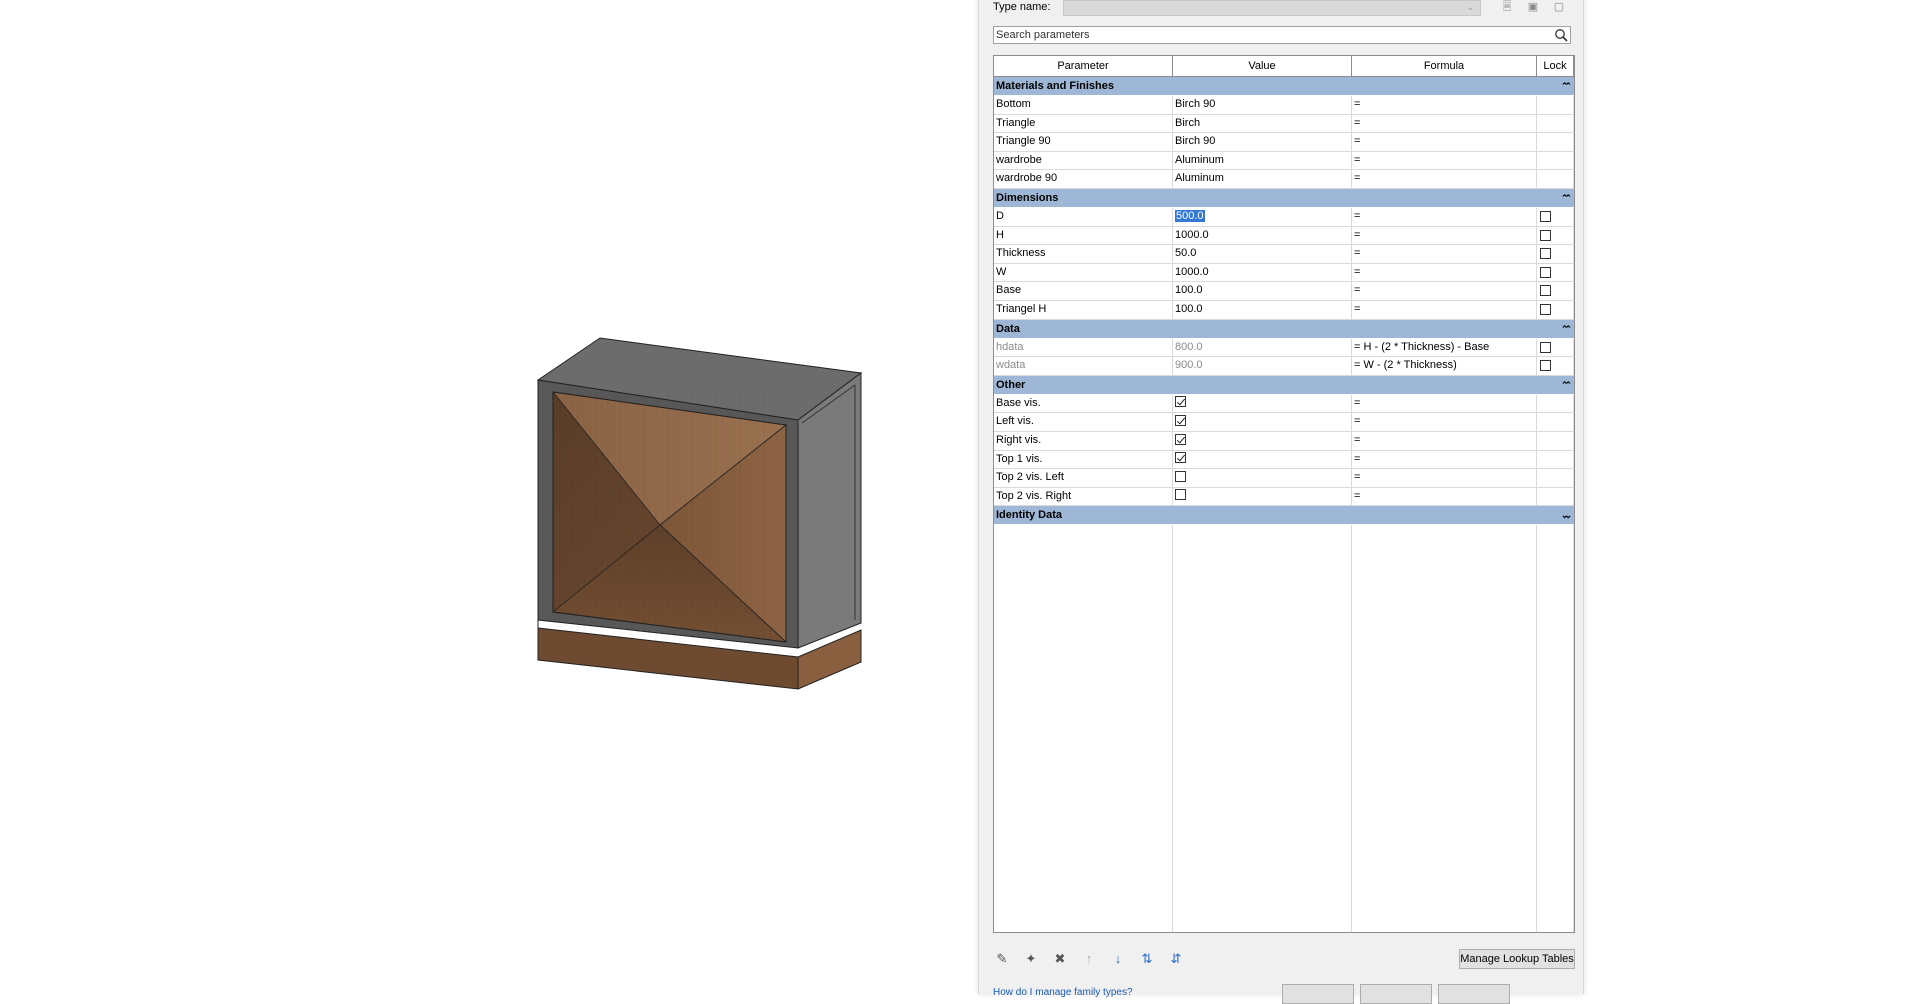 Image resolution: width=1920 pixels, height=1004 pixels. I want to click on sort-ascending-icon: ⇅, so click(1147, 959).